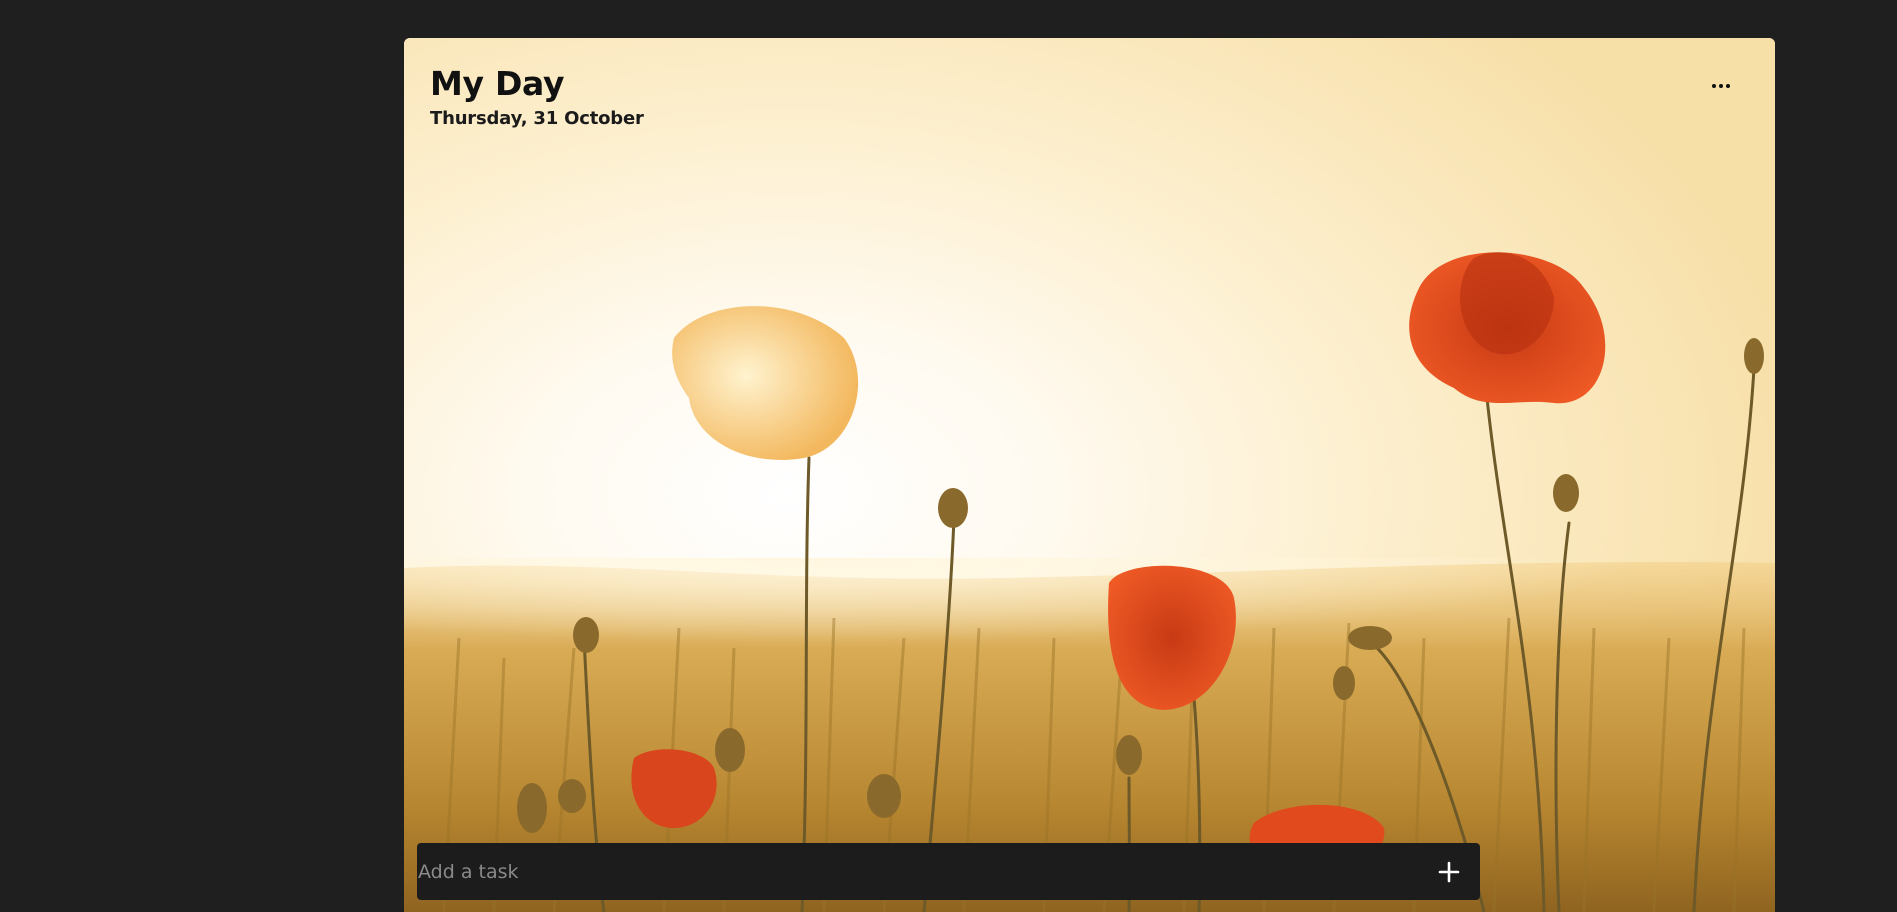  Describe the element at coordinates (497, 83) in the screenshot. I see `page-title: My Day` at that location.